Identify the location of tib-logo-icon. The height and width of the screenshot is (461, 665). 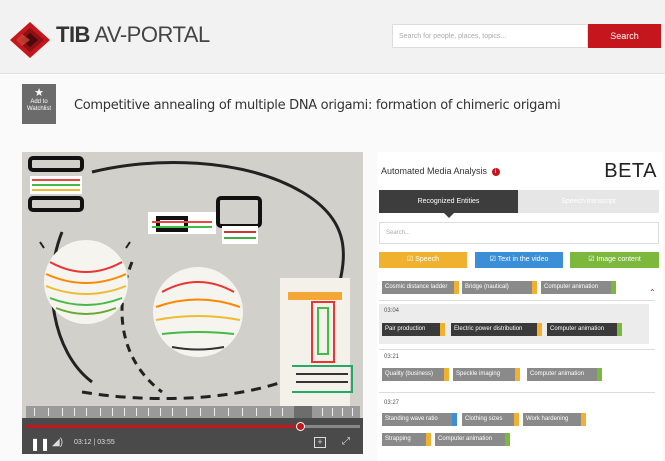
(30, 40).